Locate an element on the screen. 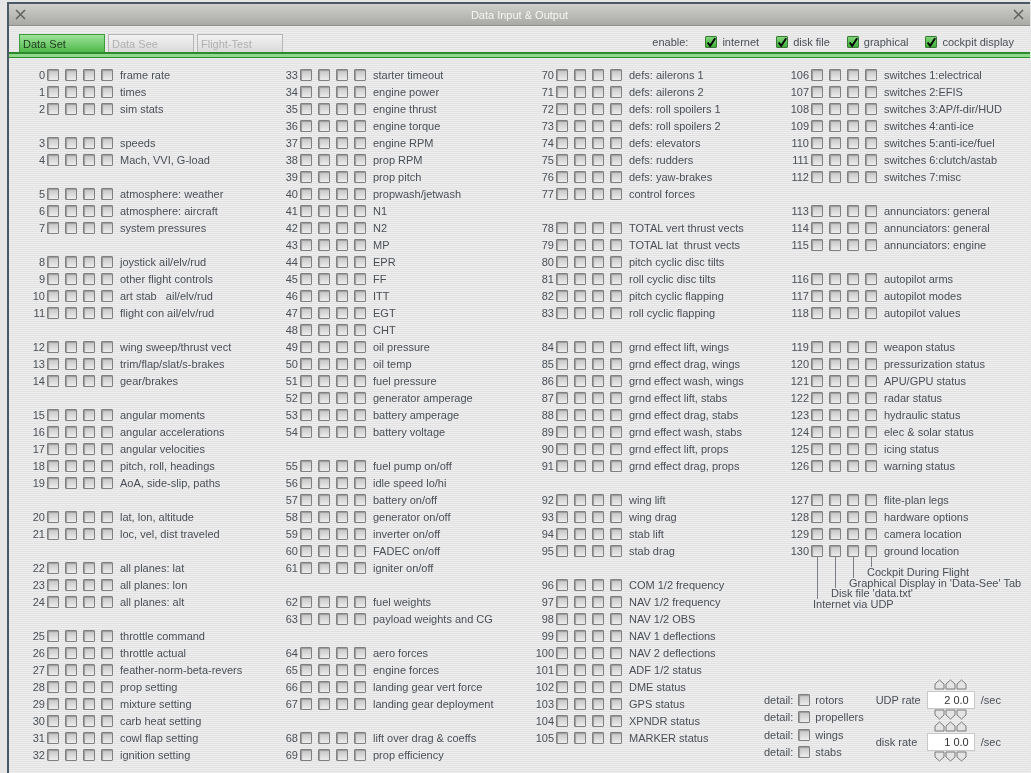 Image resolution: width=1031 pixels, height=773 pixels. dataset-label: fuel weights is located at coordinates (402, 601).